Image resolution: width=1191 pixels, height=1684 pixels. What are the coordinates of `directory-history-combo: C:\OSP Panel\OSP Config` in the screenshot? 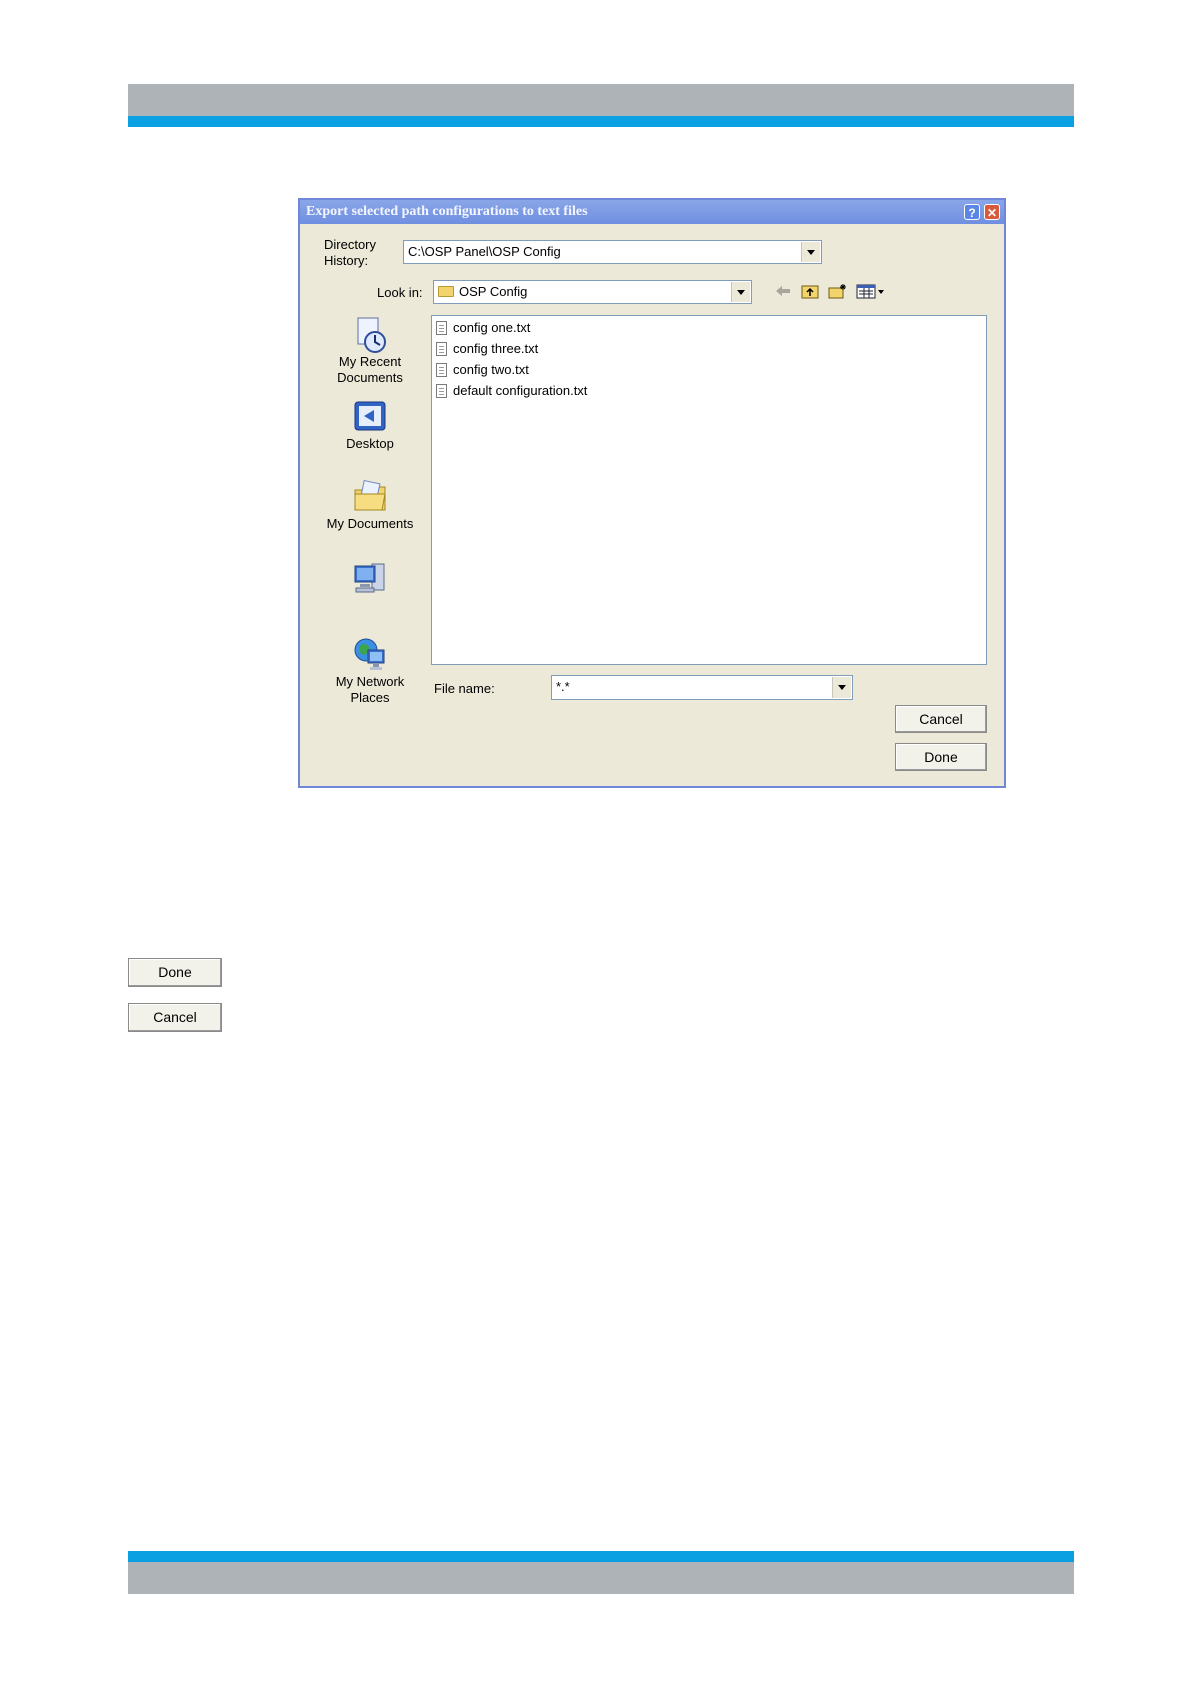 It's located at (612, 252).